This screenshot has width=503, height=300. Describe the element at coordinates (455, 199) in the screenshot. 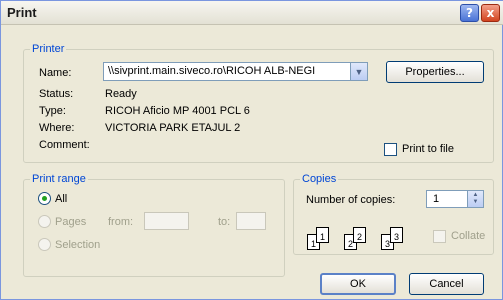

I see `copies-spinner: 1 ▲ ▼` at that location.